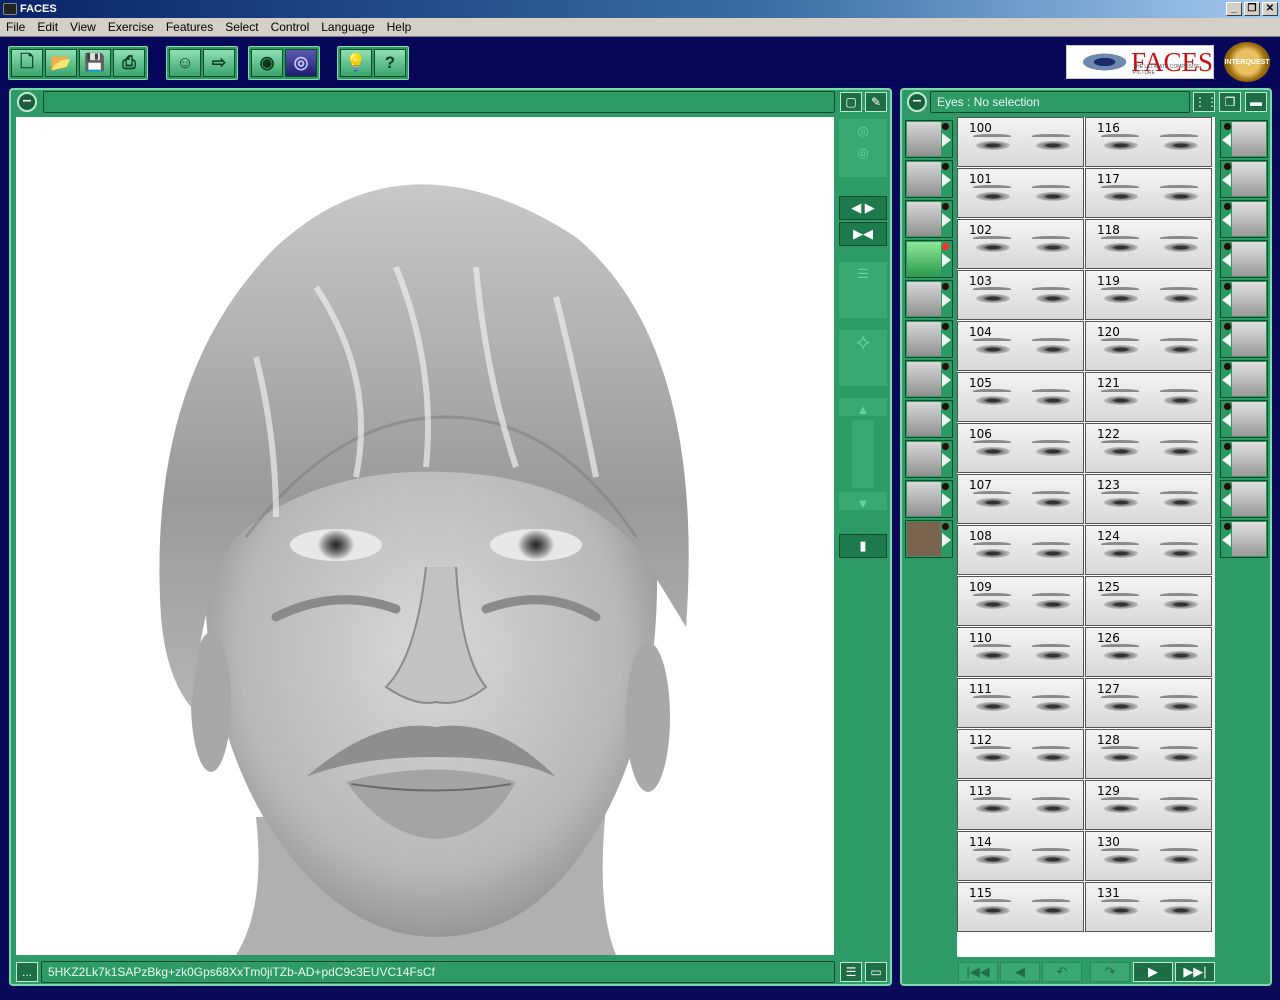  What do you see at coordinates (863, 234) in the screenshot?
I see `resize-horizontal-button: ▶◀` at bounding box center [863, 234].